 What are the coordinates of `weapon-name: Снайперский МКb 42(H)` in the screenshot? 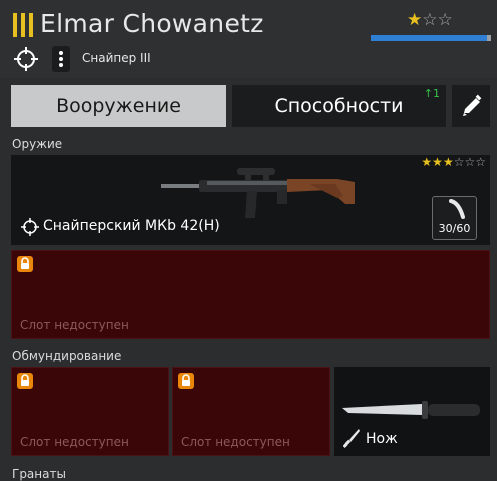 It's located at (131, 226).